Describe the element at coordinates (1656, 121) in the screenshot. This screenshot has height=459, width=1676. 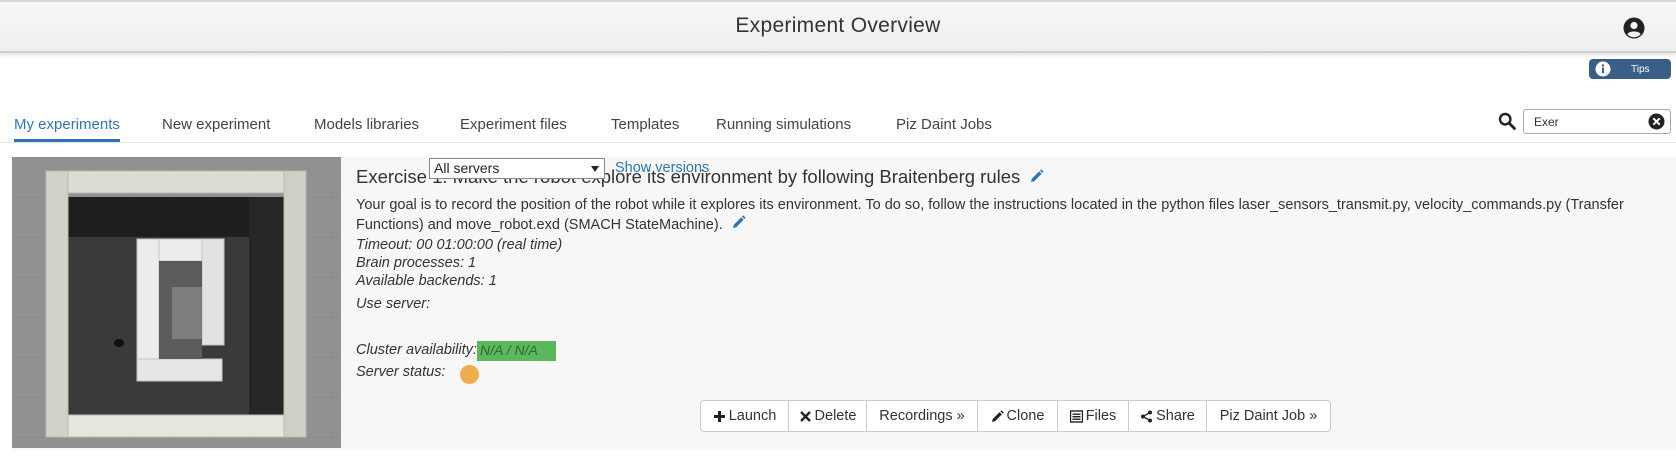
I see `close-circle-icon` at that location.